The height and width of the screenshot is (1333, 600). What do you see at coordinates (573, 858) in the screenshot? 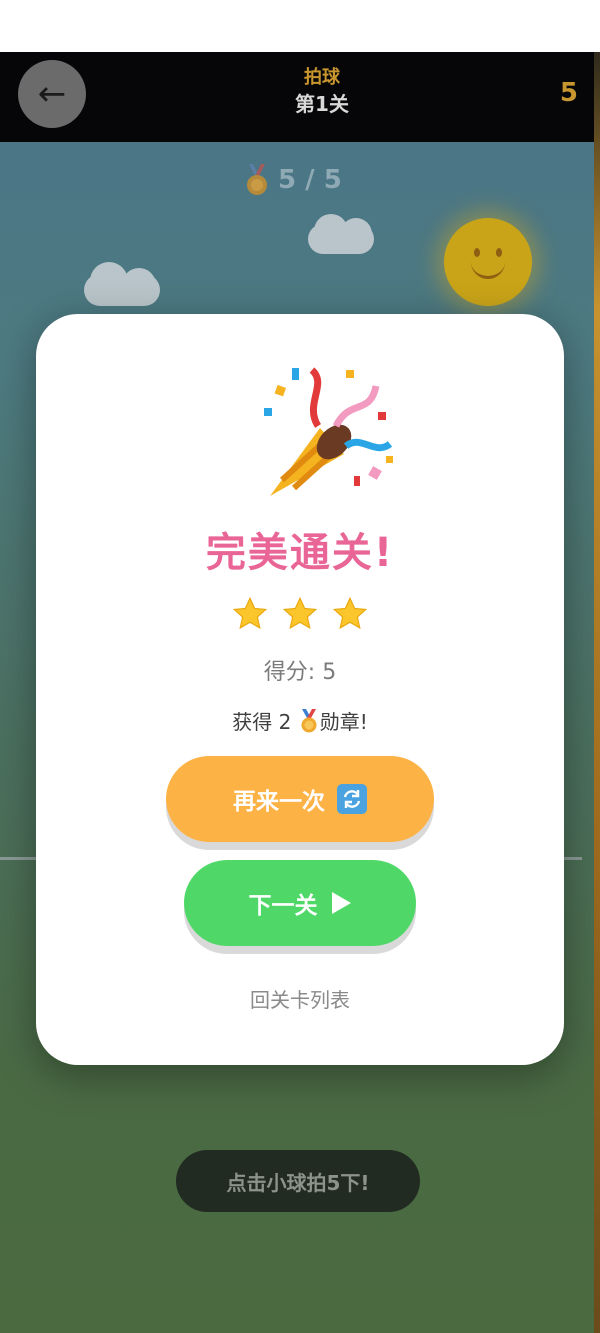
I see `court-line-right` at bounding box center [573, 858].